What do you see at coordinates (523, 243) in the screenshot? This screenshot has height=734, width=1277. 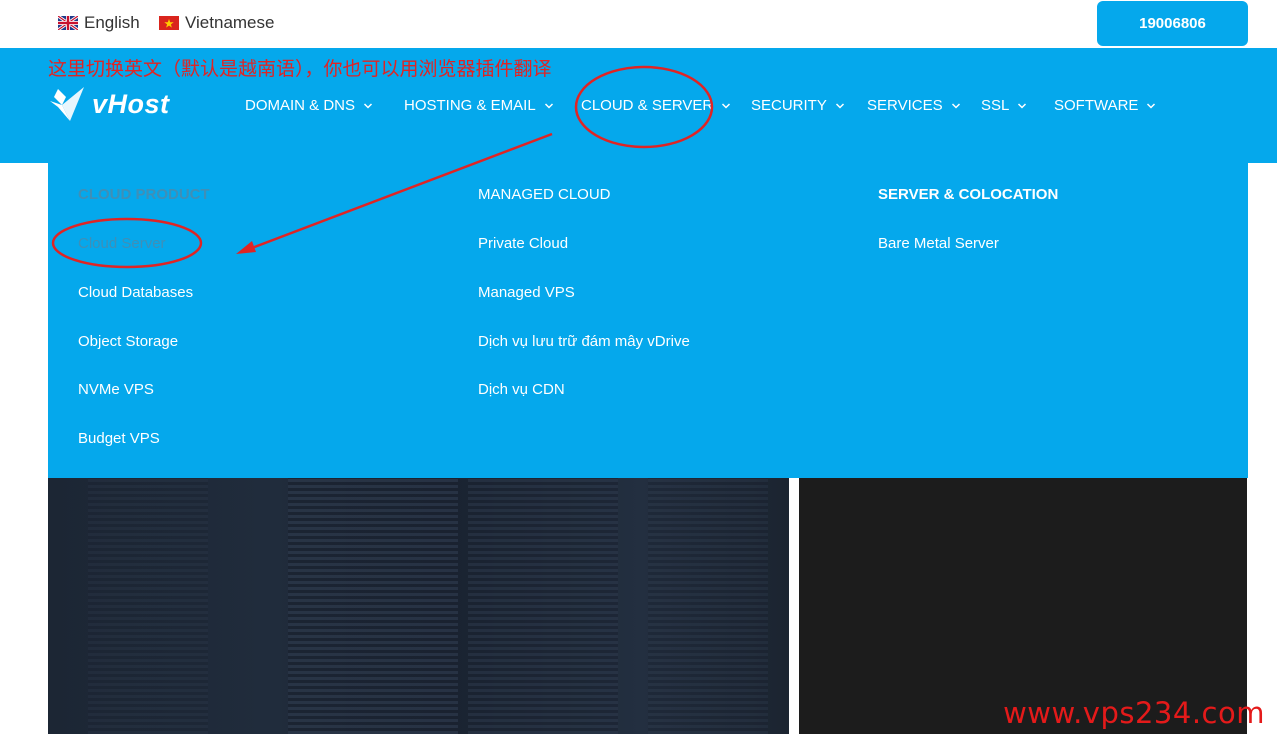 I see `menu-item-private-cloud: Private Cloud` at bounding box center [523, 243].